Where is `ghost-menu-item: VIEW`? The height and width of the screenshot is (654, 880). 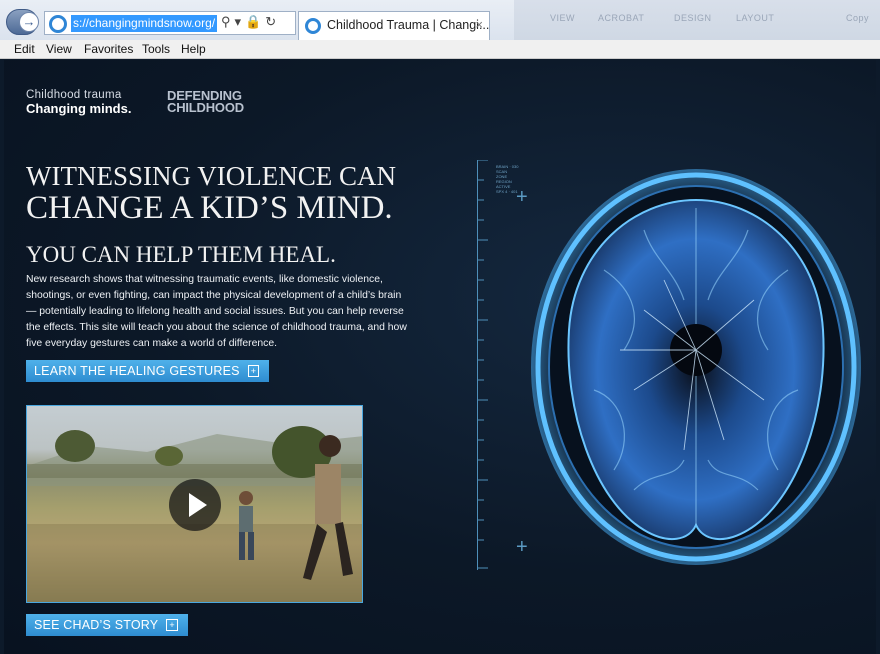
ghost-menu-item: VIEW is located at coordinates (563, 18).